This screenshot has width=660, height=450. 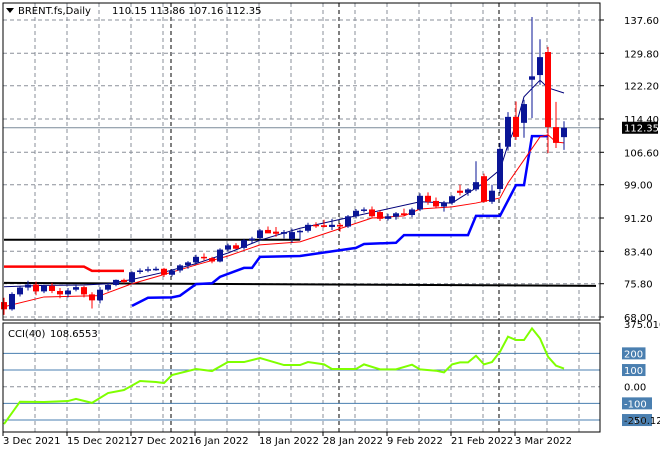 What do you see at coordinates (633, 371) in the screenshot?
I see `cci-level-label: 100` at bounding box center [633, 371].